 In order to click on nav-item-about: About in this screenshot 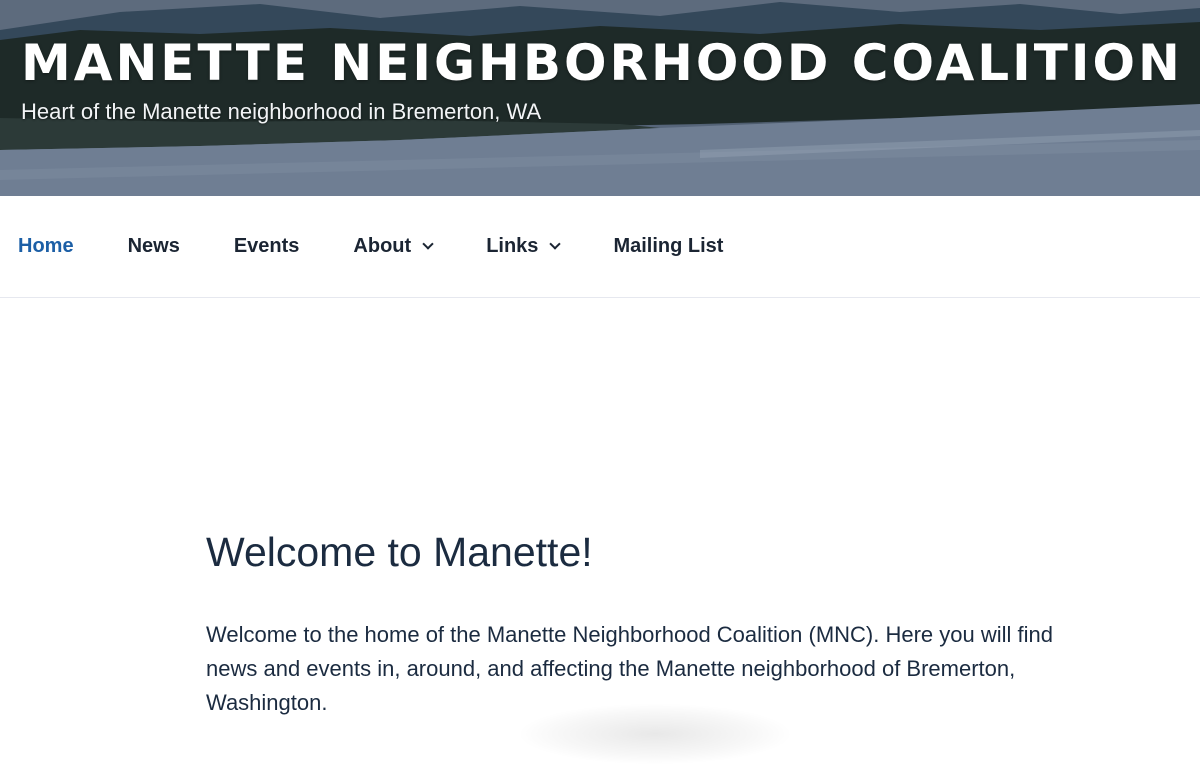, I will do `click(393, 246)`.